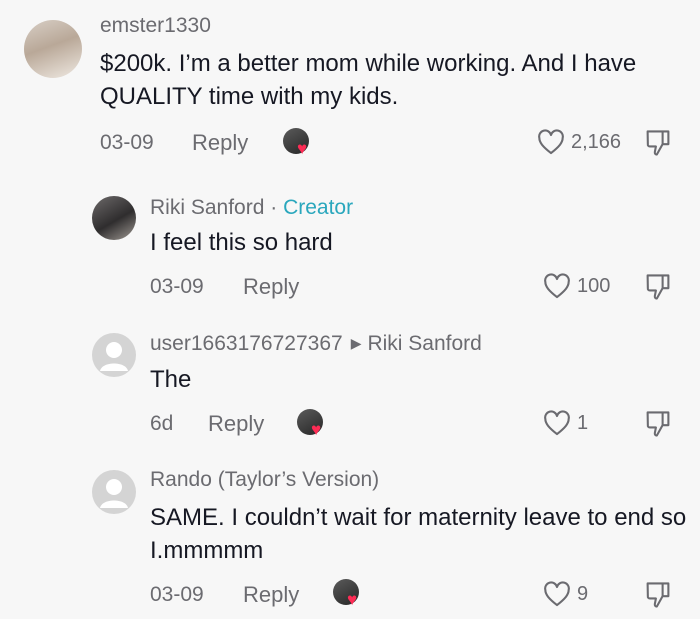  I want to click on comment-username: emster1330, so click(155, 26).